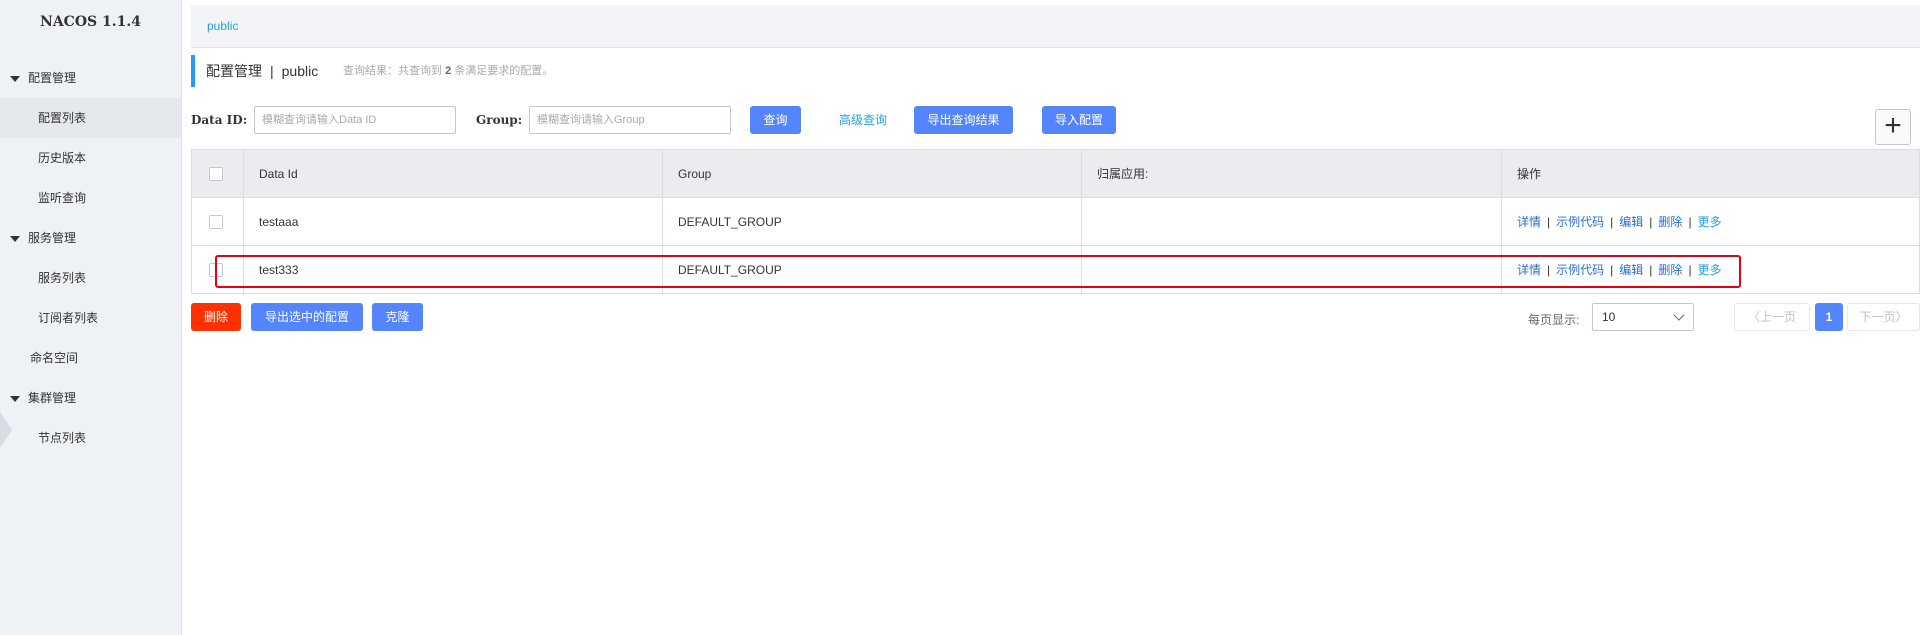 The height and width of the screenshot is (635, 1920). Describe the element at coordinates (775, 120) in the screenshot. I see `query-button: 查询` at that location.